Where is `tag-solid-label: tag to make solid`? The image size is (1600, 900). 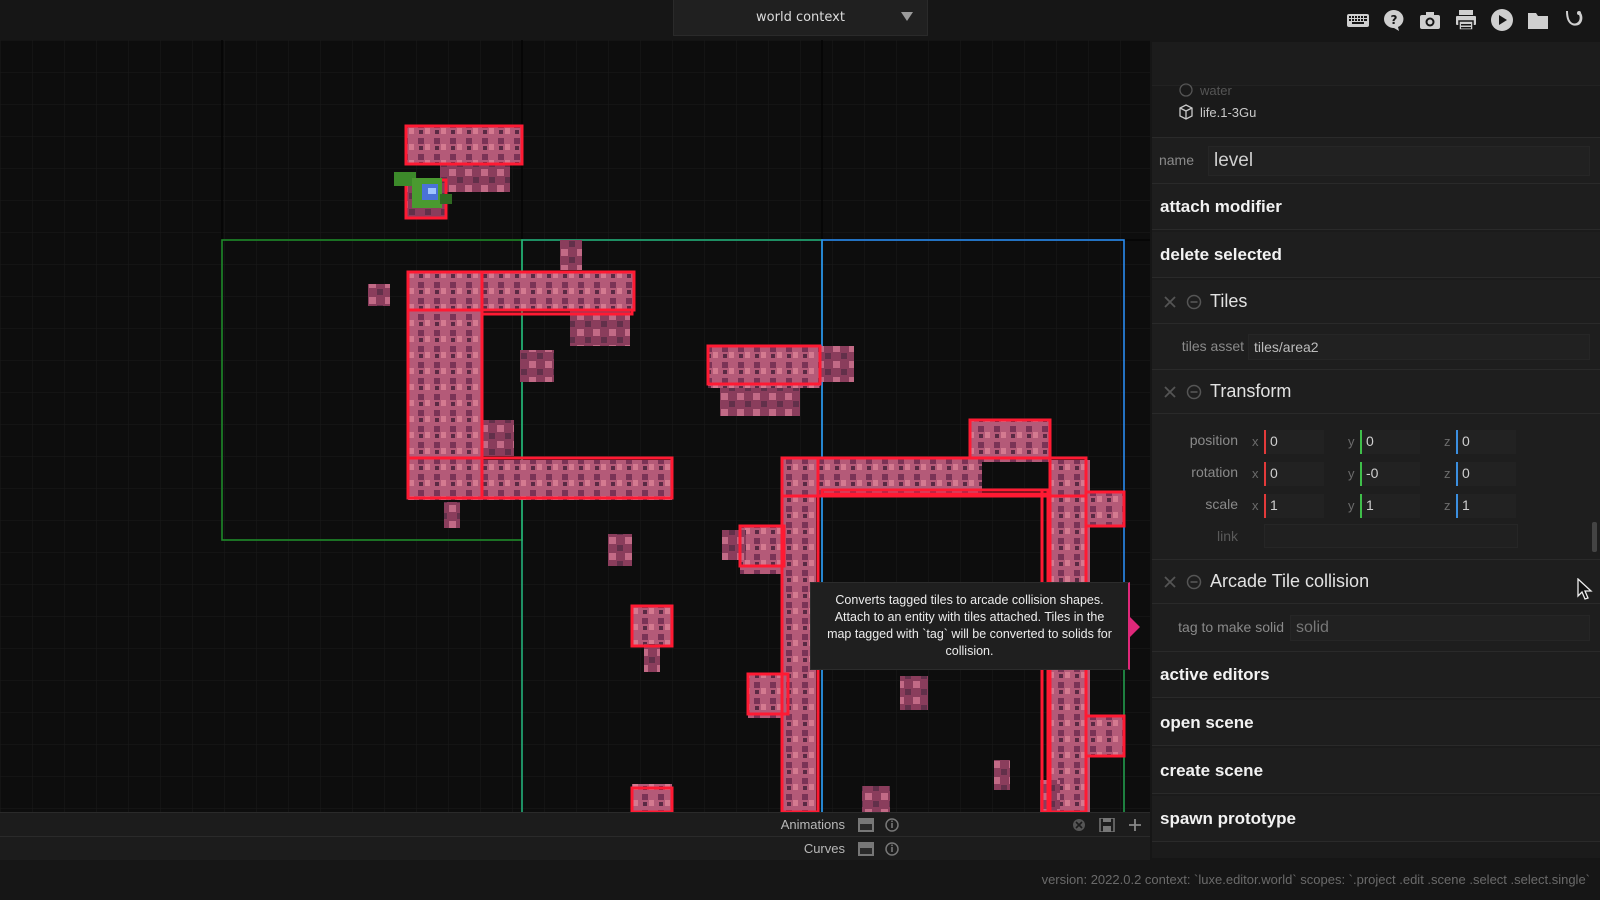
tag-solid-label: tag to make solid is located at coordinates (1231, 627).